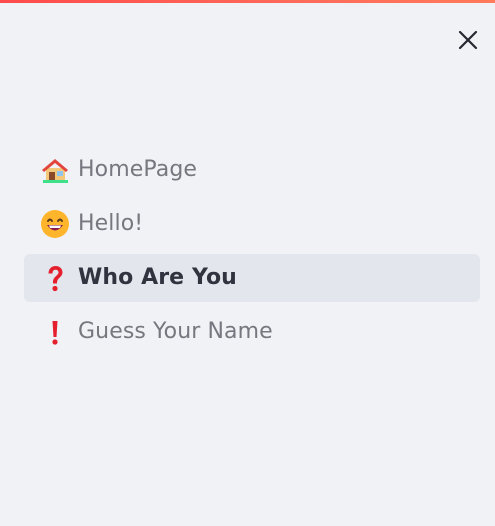  I want to click on house-icon, so click(55, 170).